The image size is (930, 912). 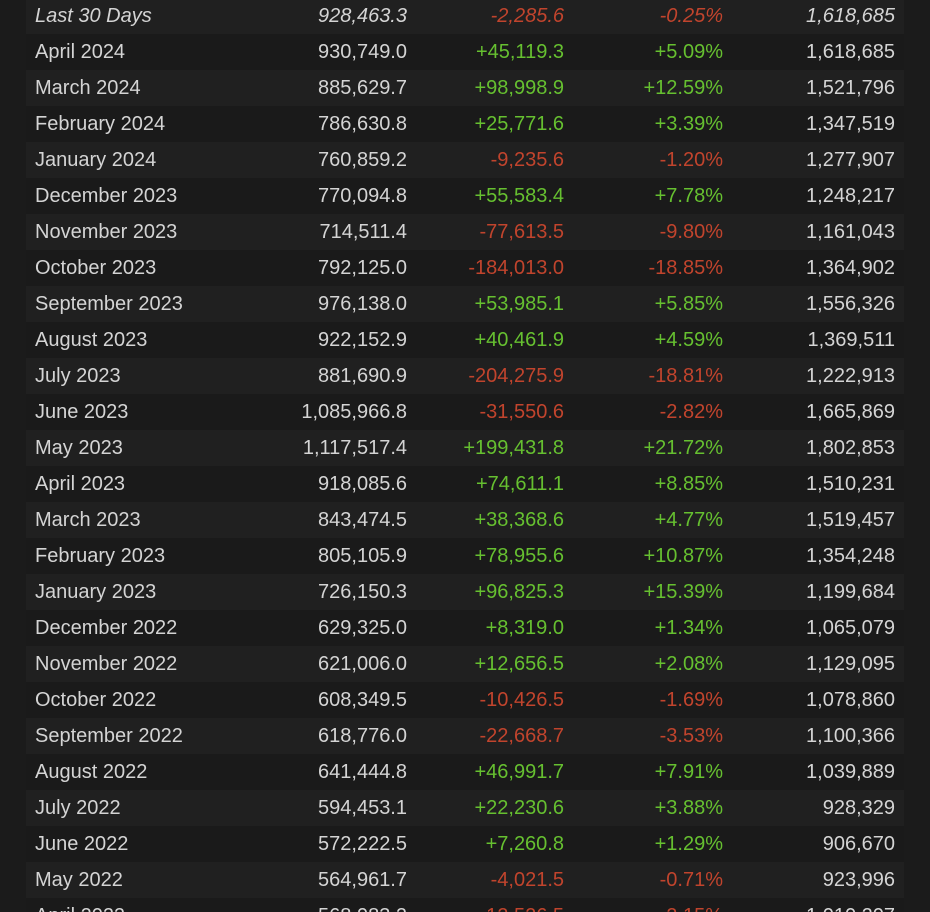 I want to click on gain-cell: +46,991.7, so click(x=519, y=772).